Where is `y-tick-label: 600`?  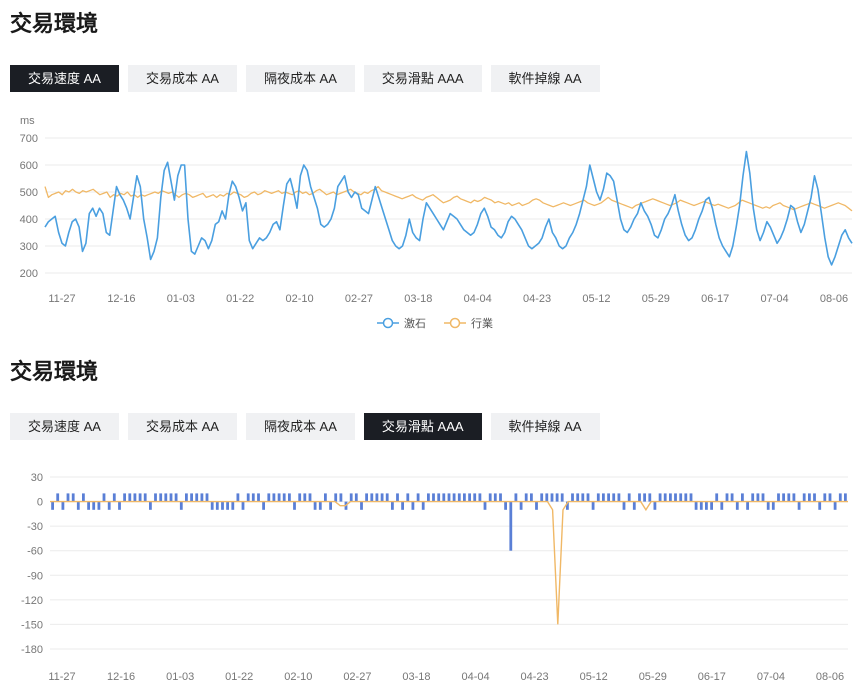 y-tick-label: 600 is located at coordinates (29, 166).